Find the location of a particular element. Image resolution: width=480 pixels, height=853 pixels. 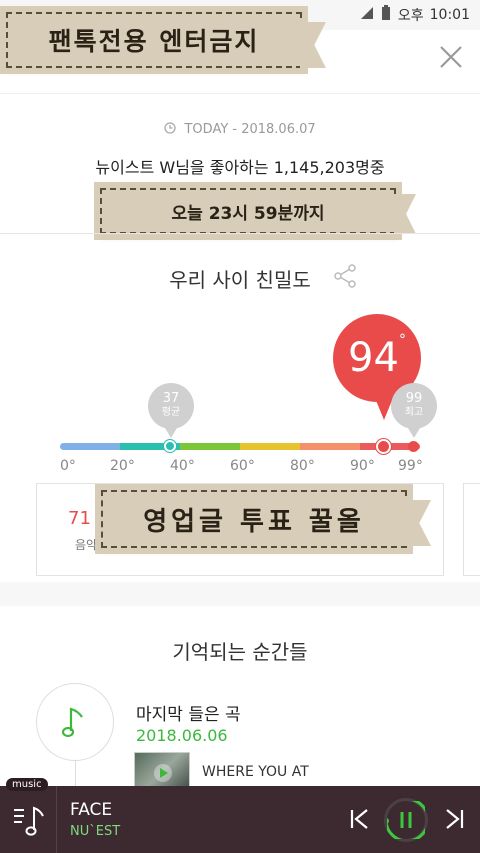

previous-icon is located at coordinates (359, 819).